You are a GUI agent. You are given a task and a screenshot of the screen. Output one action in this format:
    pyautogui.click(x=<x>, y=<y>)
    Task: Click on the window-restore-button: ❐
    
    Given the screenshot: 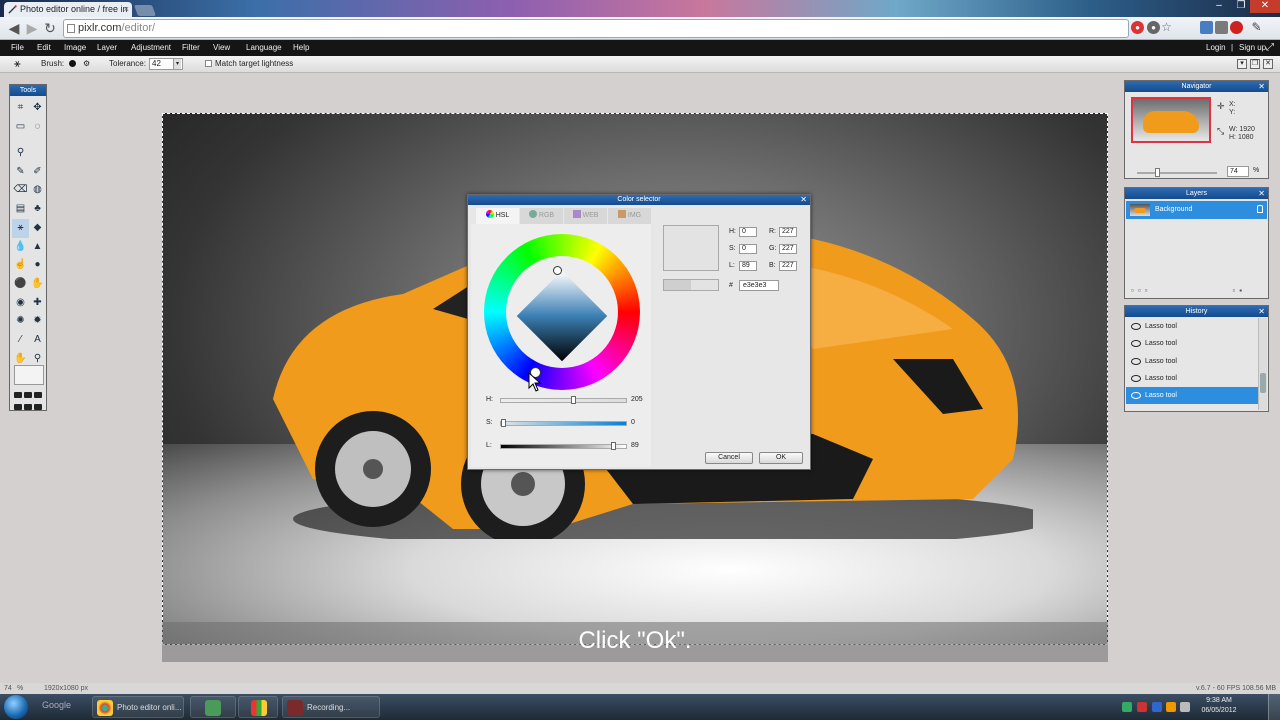 What is the action you would take?
    pyautogui.click(x=1241, y=6)
    